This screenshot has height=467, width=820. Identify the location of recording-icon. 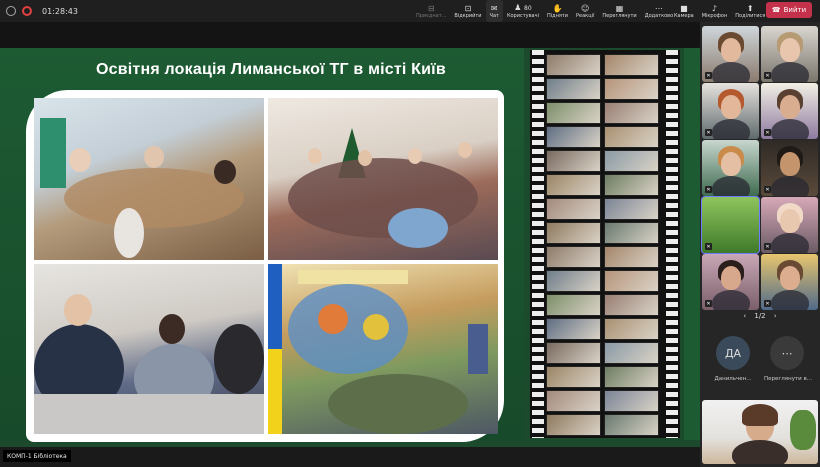
(27, 11).